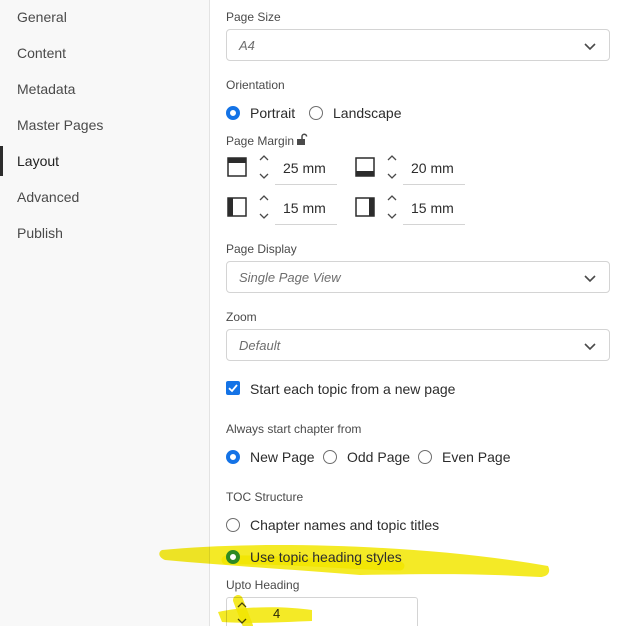 This screenshot has height=626, width=619. Describe the element at coordinates (392, 208) in the screenshot. I see `margin-right-stepper` at that location.